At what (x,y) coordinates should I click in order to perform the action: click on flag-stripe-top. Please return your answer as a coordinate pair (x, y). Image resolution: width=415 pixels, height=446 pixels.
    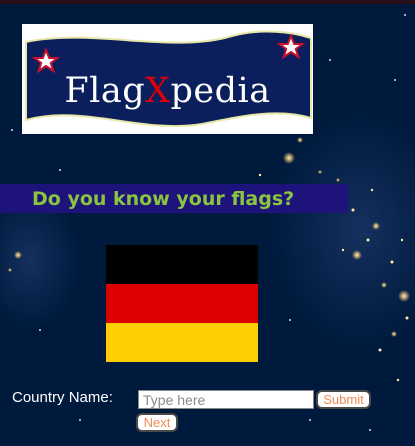
    Looking at the image, I should click on (182, 264).